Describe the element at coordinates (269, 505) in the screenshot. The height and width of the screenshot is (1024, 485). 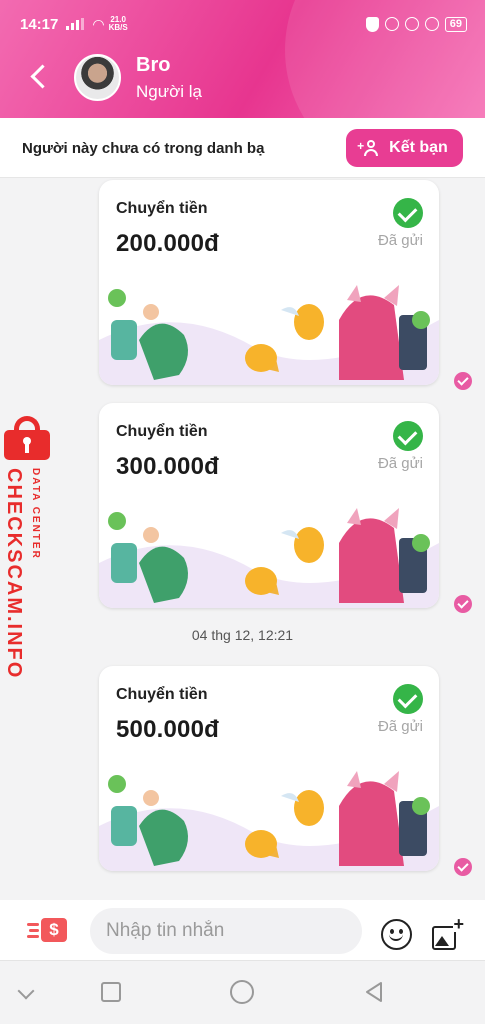
I see `money-transfer-card: Chuyển tiền 300.000đ Đã gửi` at that location.